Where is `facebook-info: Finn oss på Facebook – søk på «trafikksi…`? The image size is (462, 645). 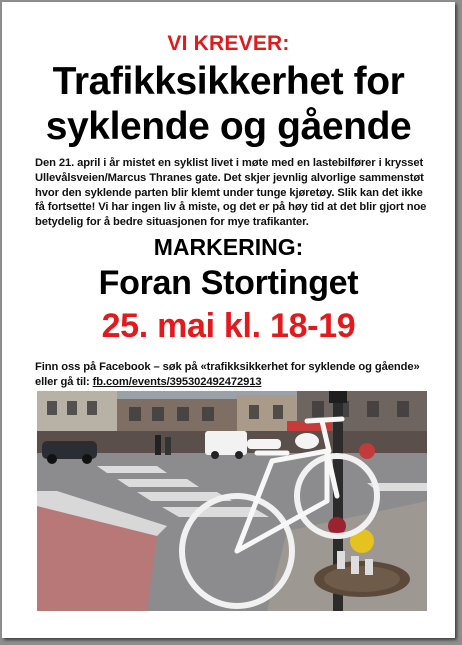 facebook-info: Finn oss på Facebook – søk på «trafikksi… is located at coordinates (235, 374).